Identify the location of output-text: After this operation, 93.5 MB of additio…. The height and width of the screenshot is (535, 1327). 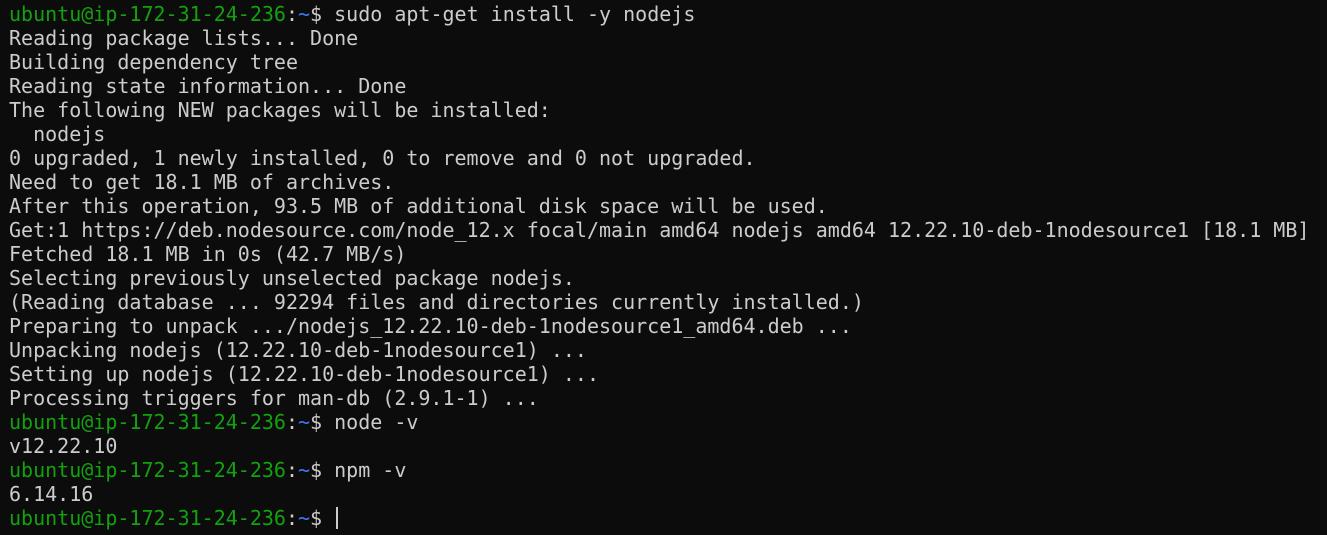
(418, 206).